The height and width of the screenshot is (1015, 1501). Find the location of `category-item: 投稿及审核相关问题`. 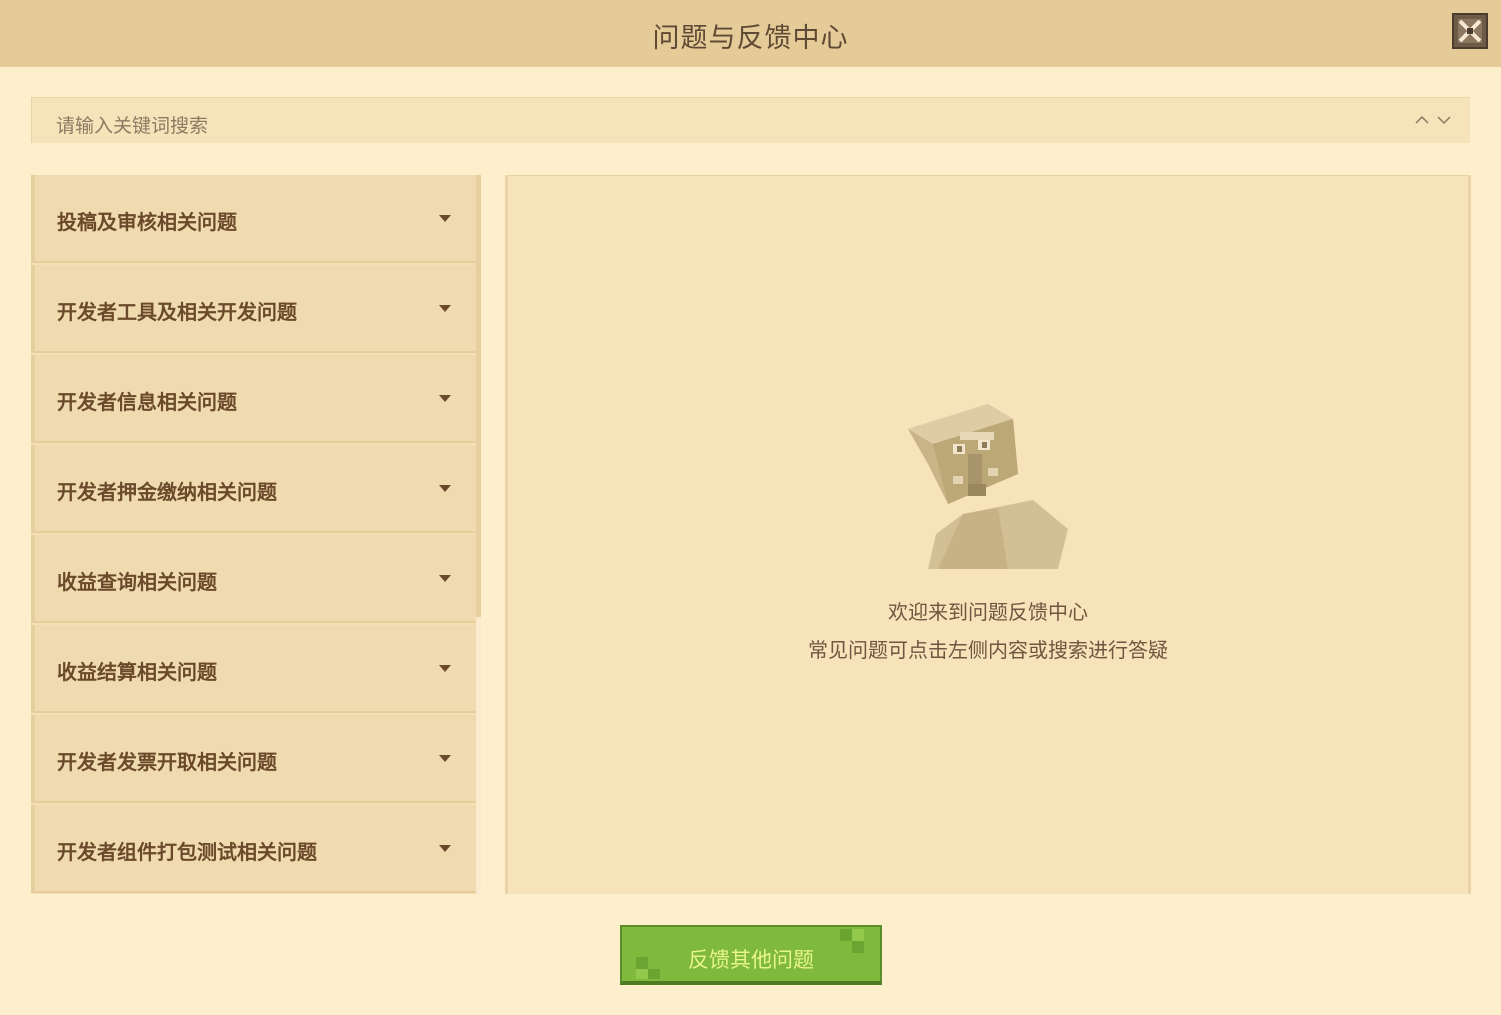

category-item: 投稿及审核相关问题 is located at coordinates (253, 219).